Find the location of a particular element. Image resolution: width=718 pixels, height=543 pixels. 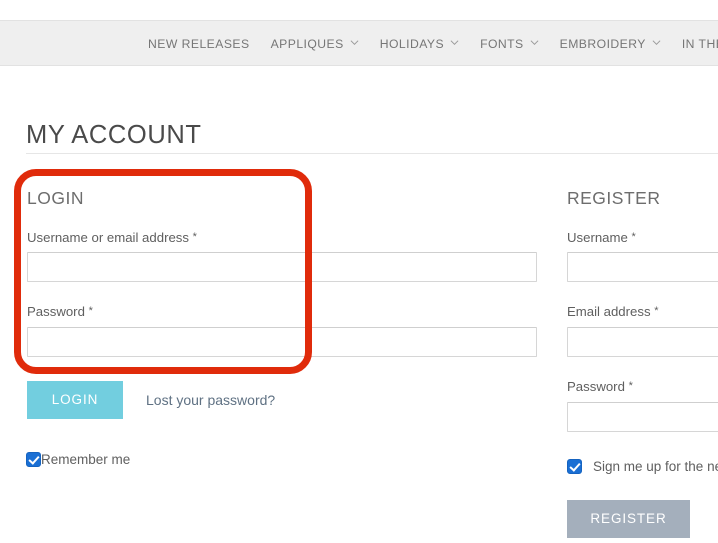

register-password-input is located at coordinates (642, 417).